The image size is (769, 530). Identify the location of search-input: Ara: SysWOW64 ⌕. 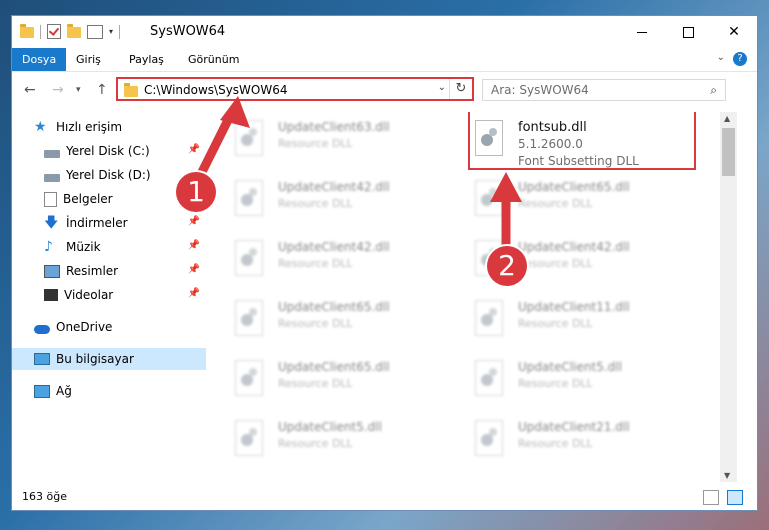
(604, 90).